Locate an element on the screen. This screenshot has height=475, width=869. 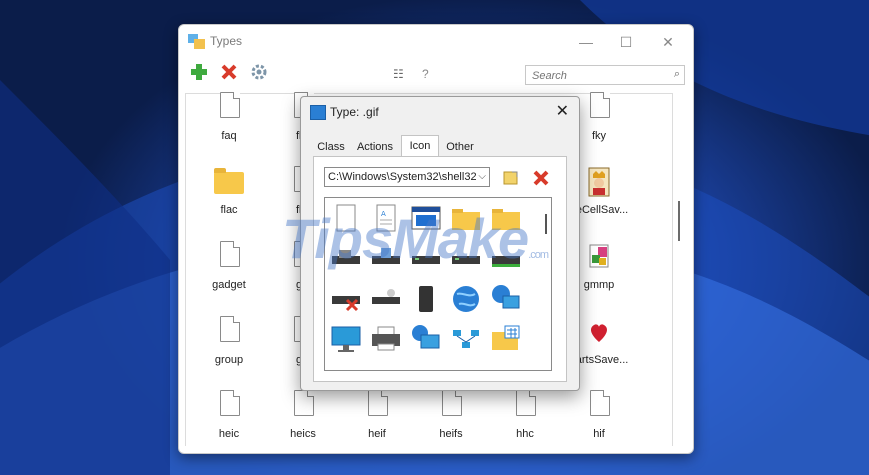
type-item-hif: hif is located at coordinates (599, 420).